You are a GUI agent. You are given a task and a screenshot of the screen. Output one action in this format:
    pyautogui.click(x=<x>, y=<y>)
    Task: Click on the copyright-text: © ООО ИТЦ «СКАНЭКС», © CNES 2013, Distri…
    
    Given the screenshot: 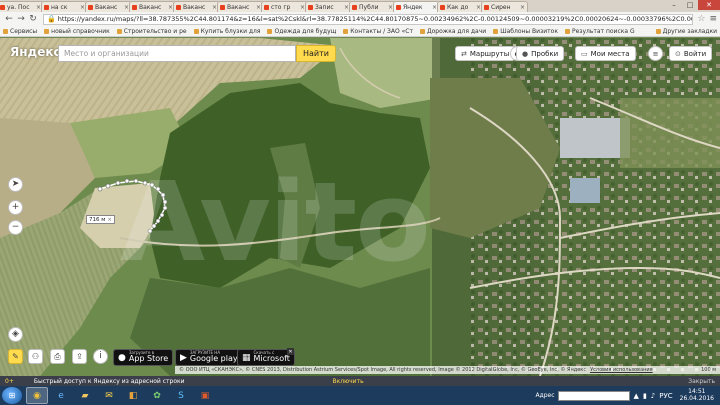 What is the action you would take?
    pyautogui.click(x=383, y=370)
    